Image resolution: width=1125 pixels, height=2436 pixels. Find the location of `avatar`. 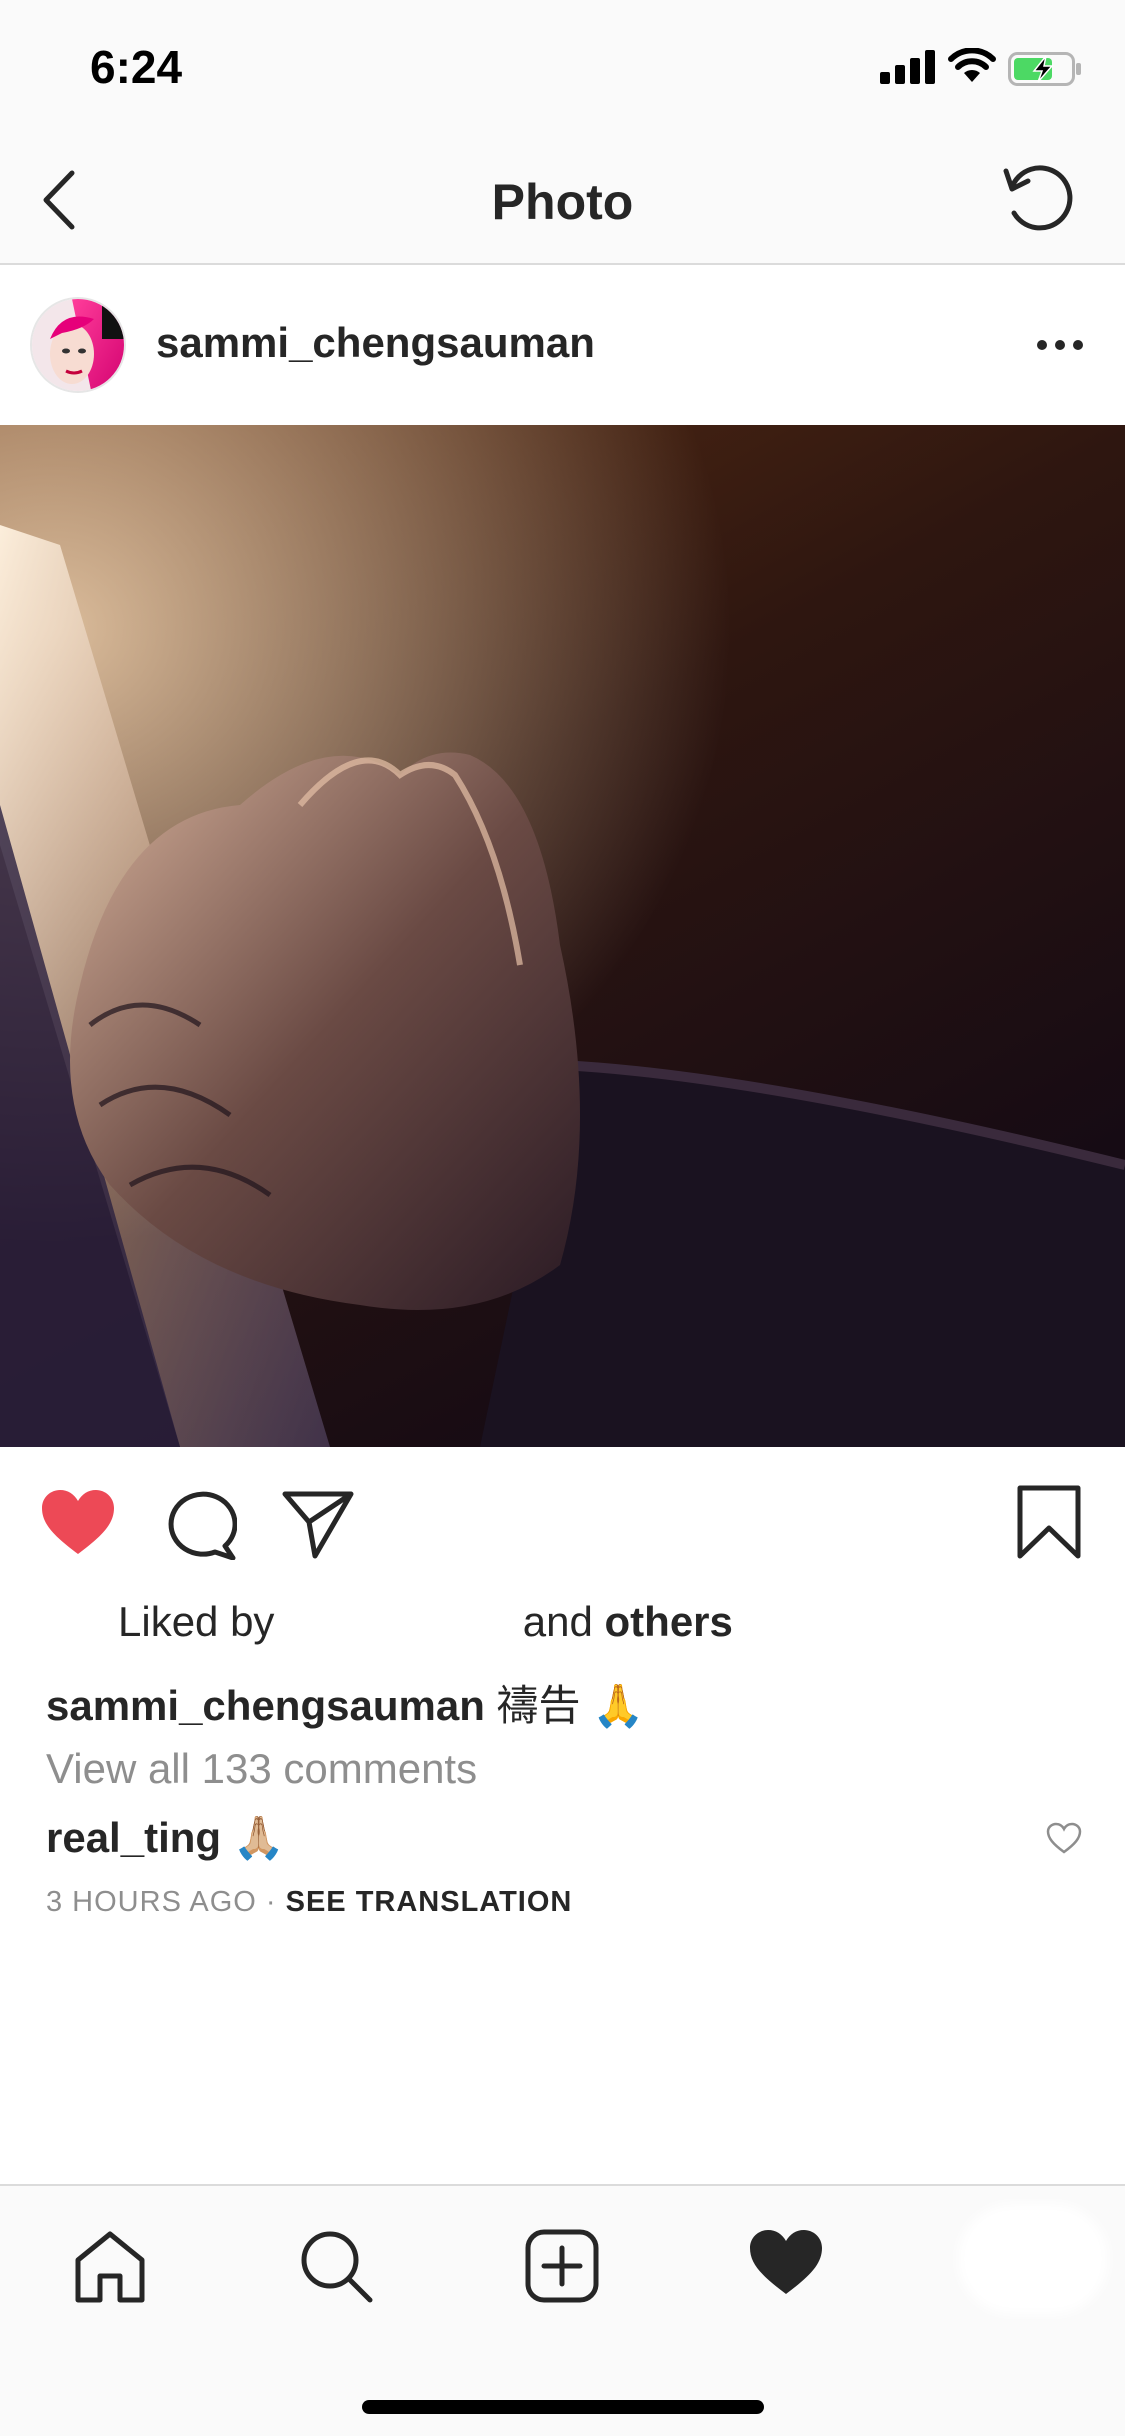

avatar is located at coordinates (78, 345).